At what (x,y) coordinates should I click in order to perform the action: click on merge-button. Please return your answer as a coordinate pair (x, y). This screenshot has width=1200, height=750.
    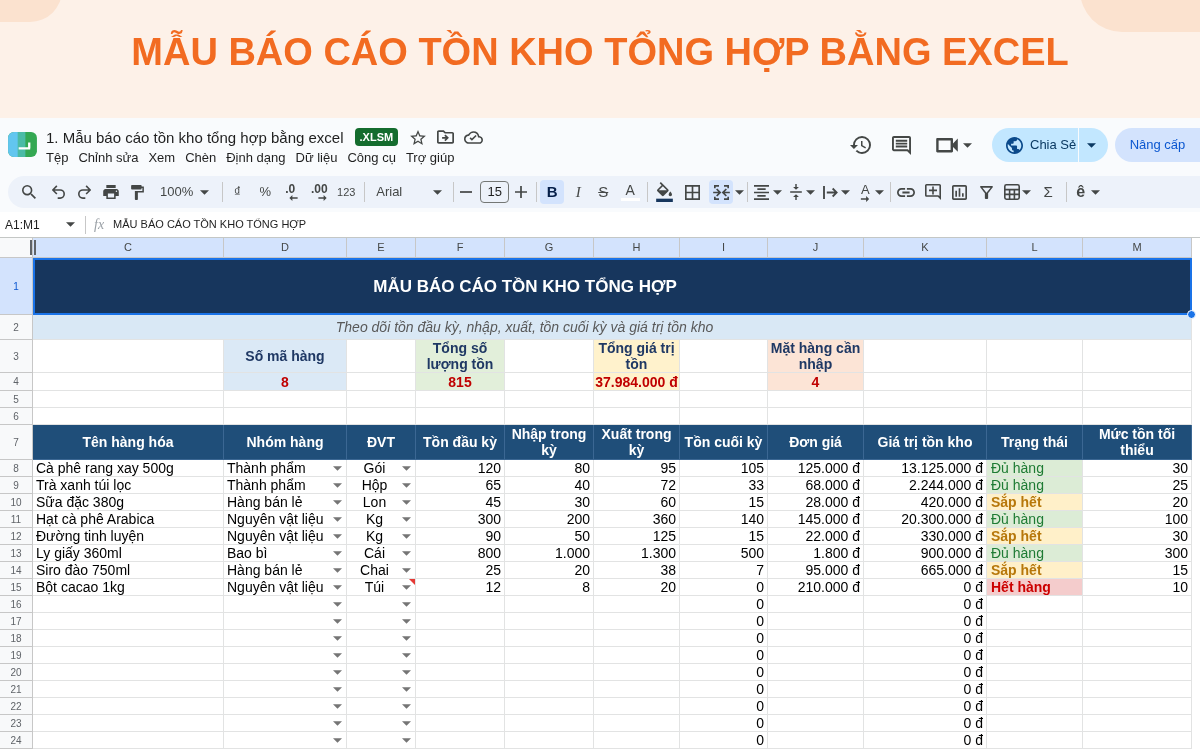
    Looking at the image, I should click on (721, 192).